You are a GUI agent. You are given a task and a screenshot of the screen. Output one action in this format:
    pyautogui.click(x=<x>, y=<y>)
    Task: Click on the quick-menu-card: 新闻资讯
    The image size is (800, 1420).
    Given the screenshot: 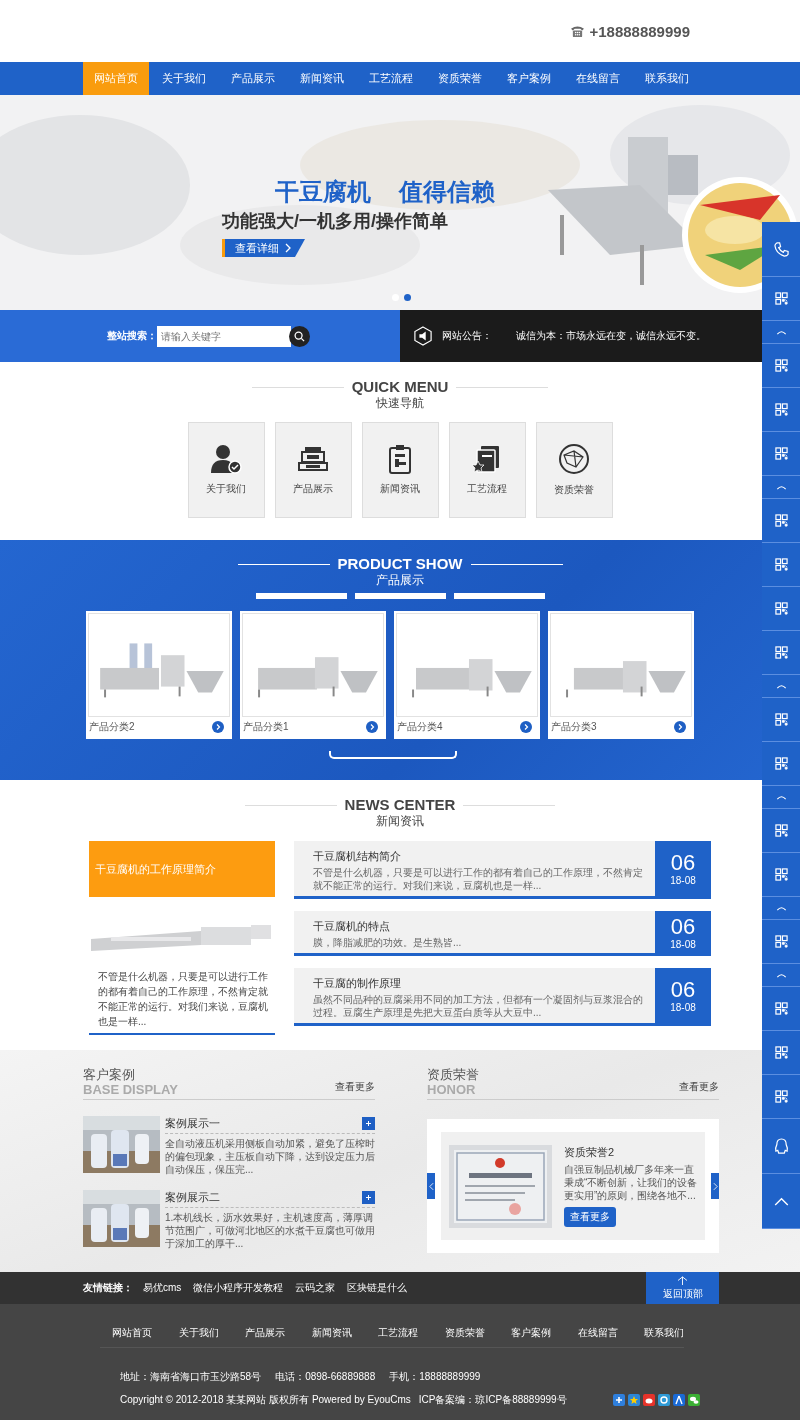 What is the action you would take?
    pyautogui.click(x=400, y=470)
    